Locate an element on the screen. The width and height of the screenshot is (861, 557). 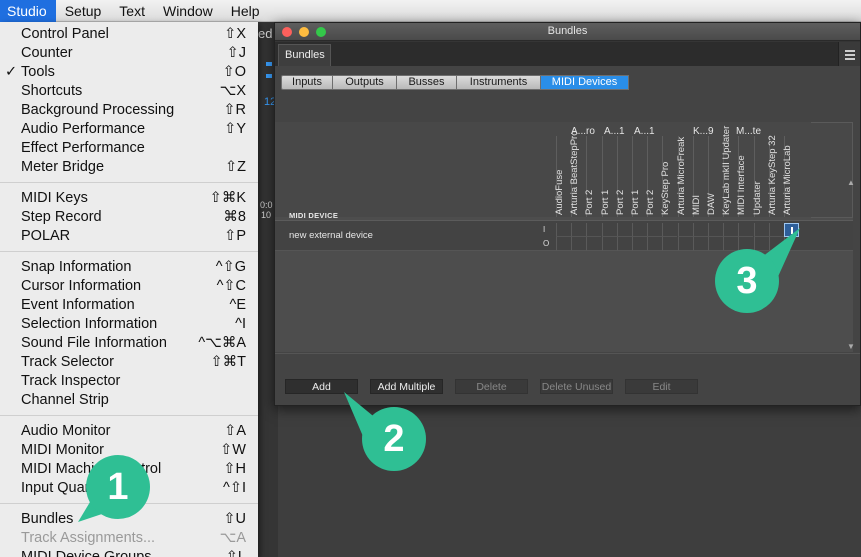
menu-item-shortcuts: Shortcuts ⌥X is located at coordinates (129, 91).